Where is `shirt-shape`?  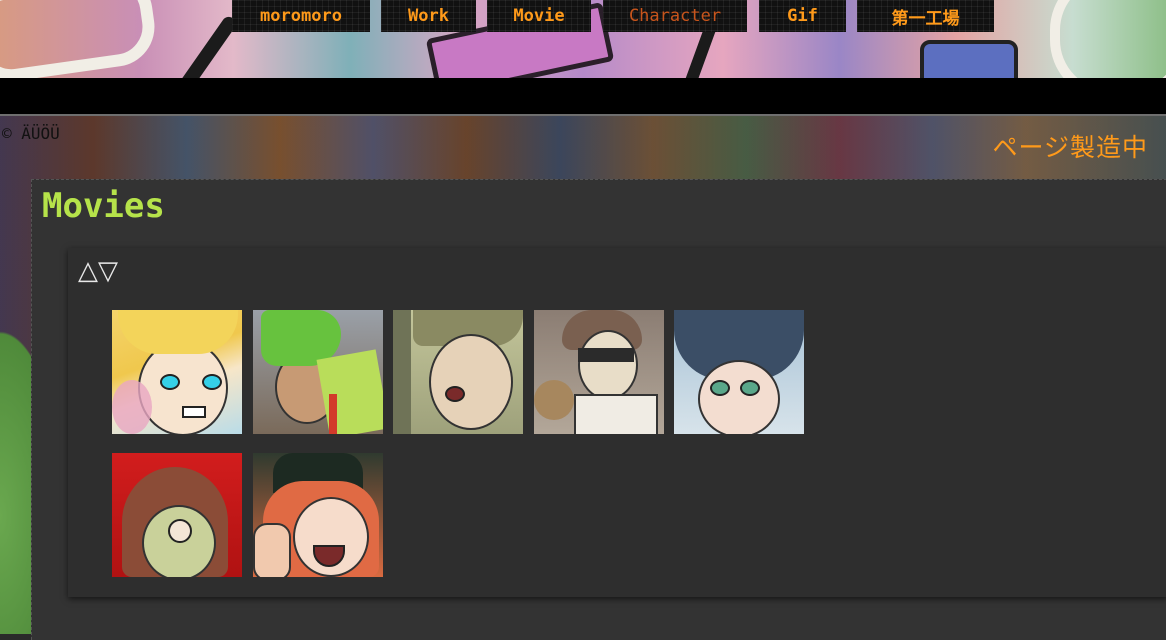 shirt-shape is located at coordinates (616, 414).